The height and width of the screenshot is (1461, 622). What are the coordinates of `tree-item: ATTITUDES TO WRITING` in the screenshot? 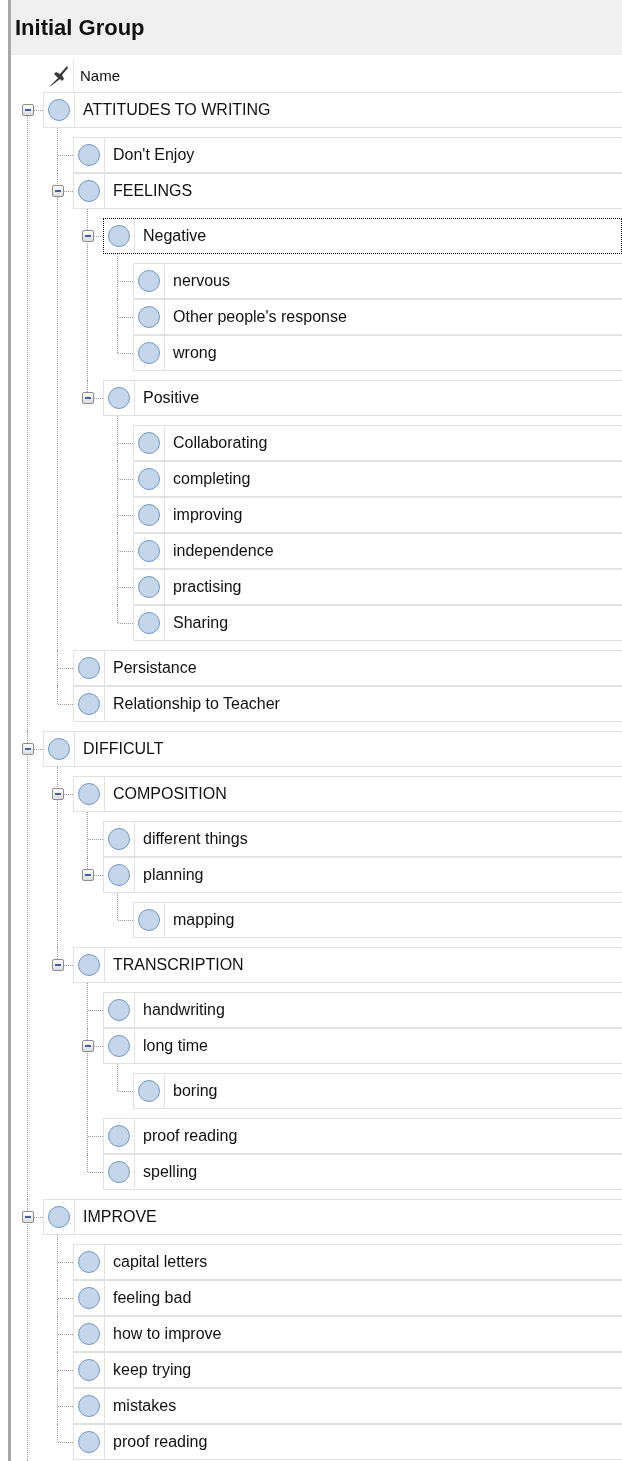 It's located at (332, 110).